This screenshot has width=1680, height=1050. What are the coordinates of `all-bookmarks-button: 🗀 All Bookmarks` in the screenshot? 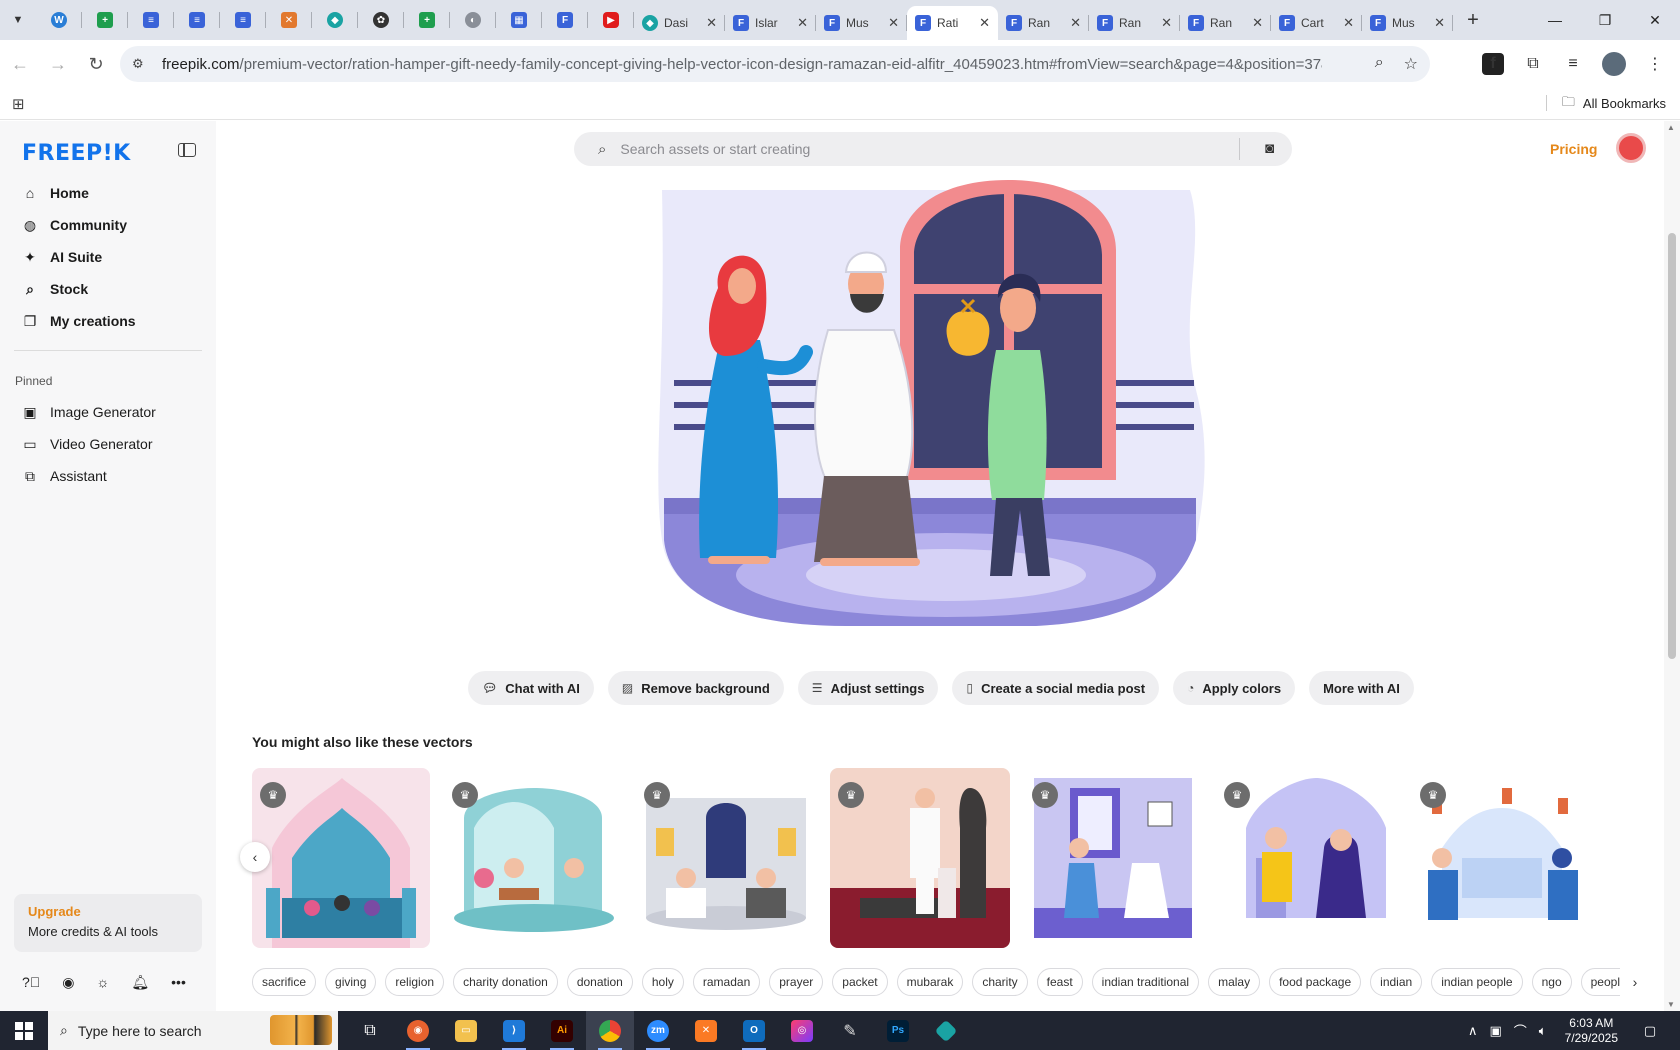 It's located at (1605, 104).